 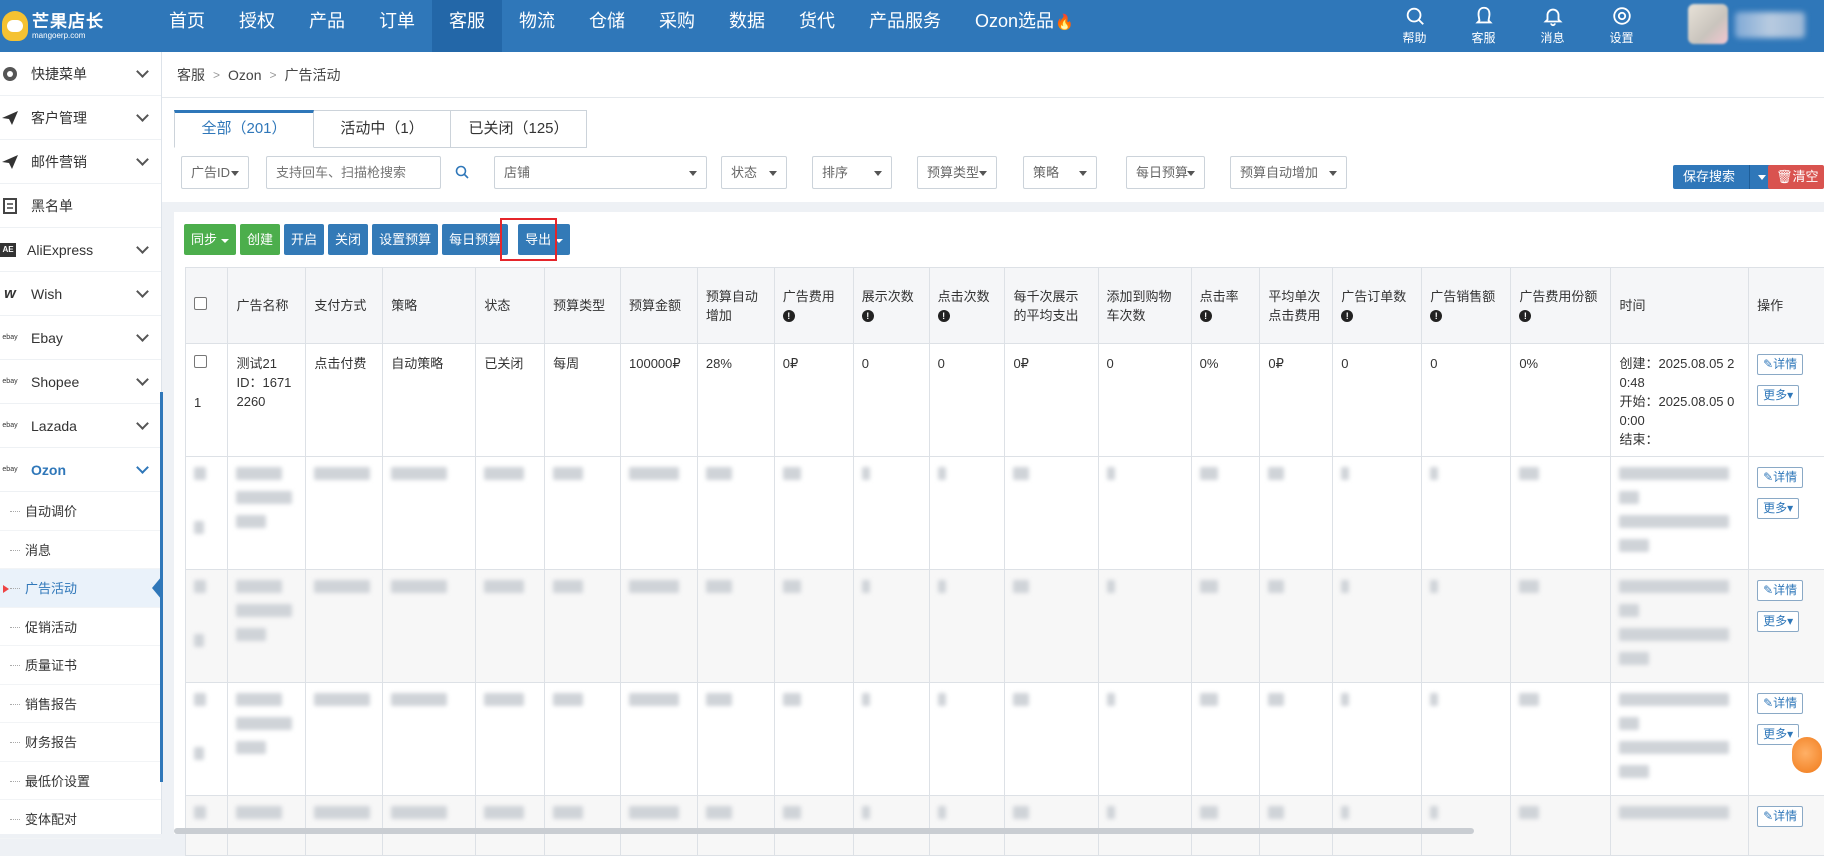 What do you see at coordinates (1024, 26) in the screenshot?
I see `nav-ozon-selection: Ozon选品🔥` at bounding box center [1024, 26].